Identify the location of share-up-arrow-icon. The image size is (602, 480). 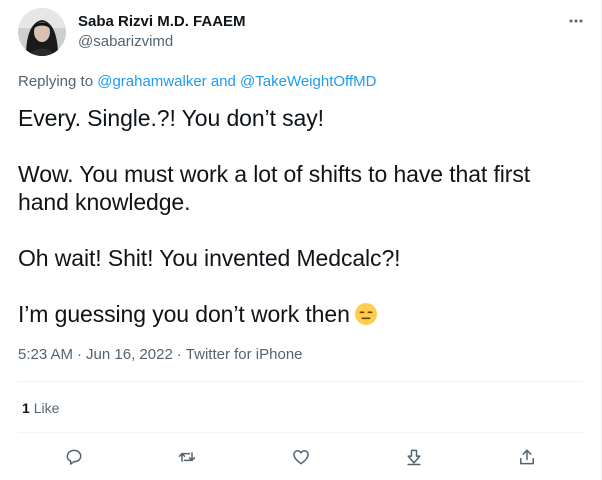
(527, 457).